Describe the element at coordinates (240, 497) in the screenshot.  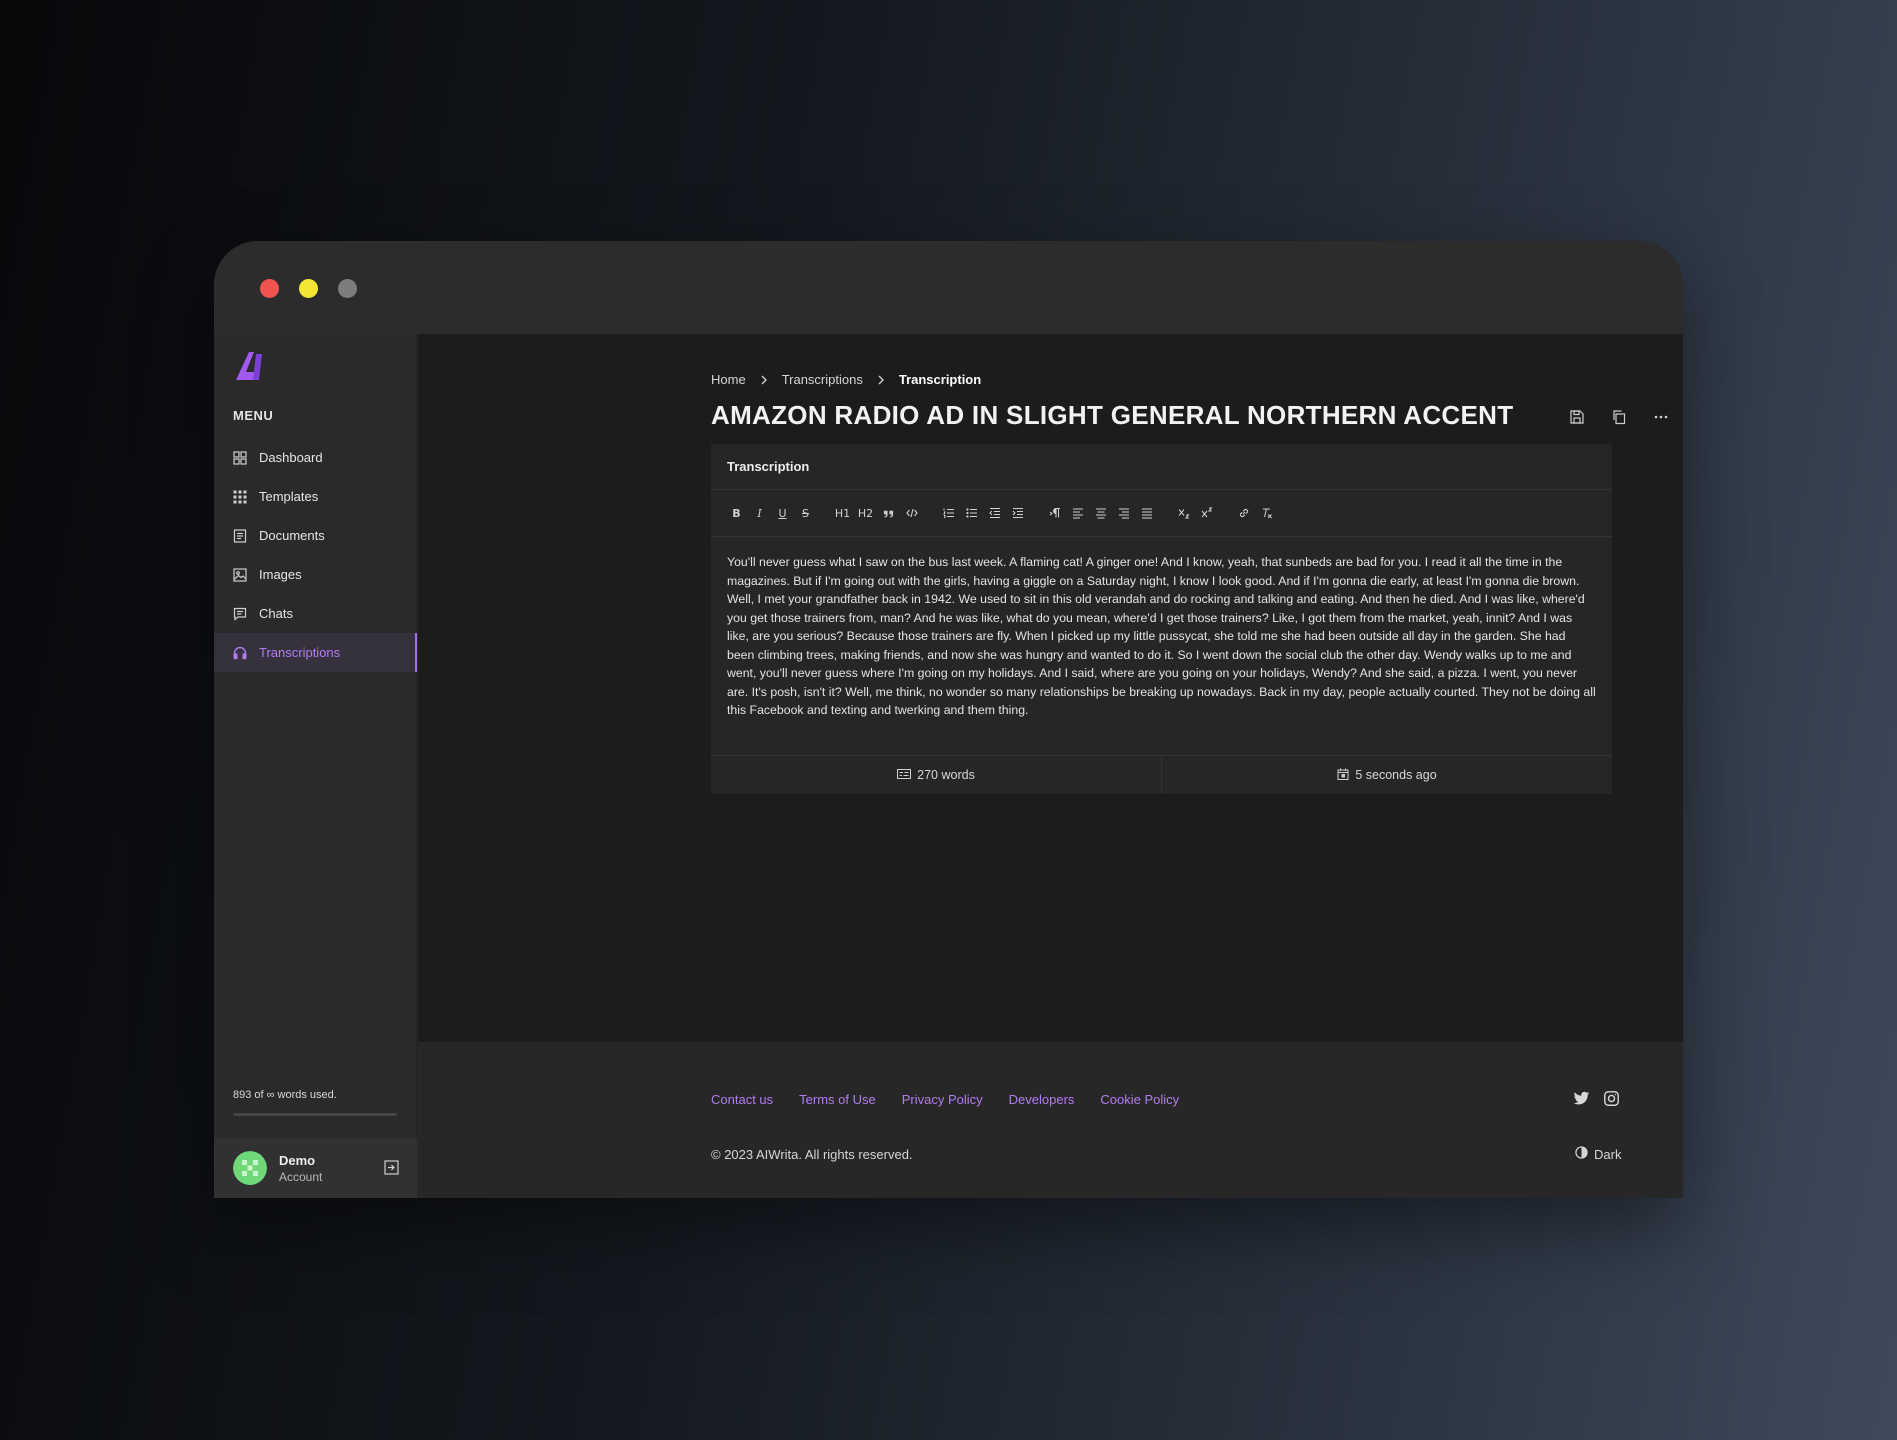
I see `grid-icon` at that location.